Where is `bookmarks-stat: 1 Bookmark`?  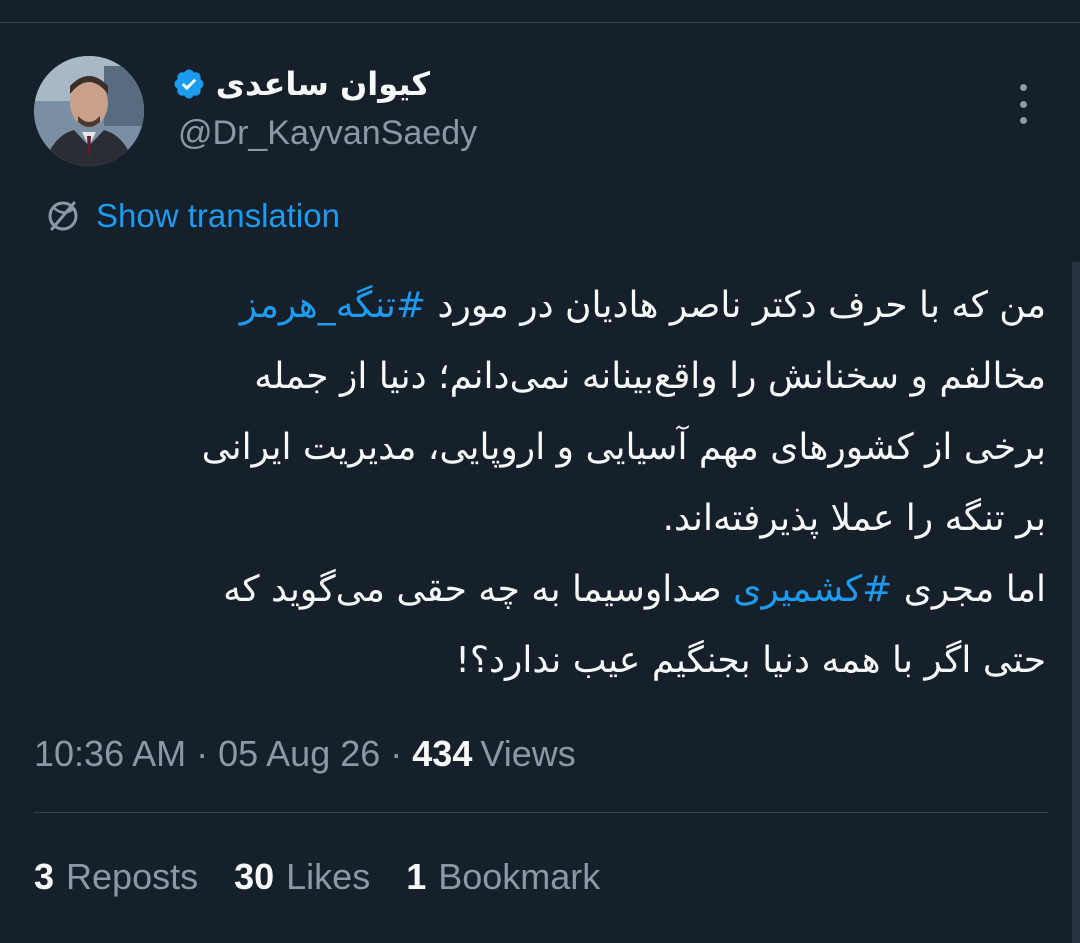
bookmarks-stat: 1 Bookmark is located at coordinates (503, 877).